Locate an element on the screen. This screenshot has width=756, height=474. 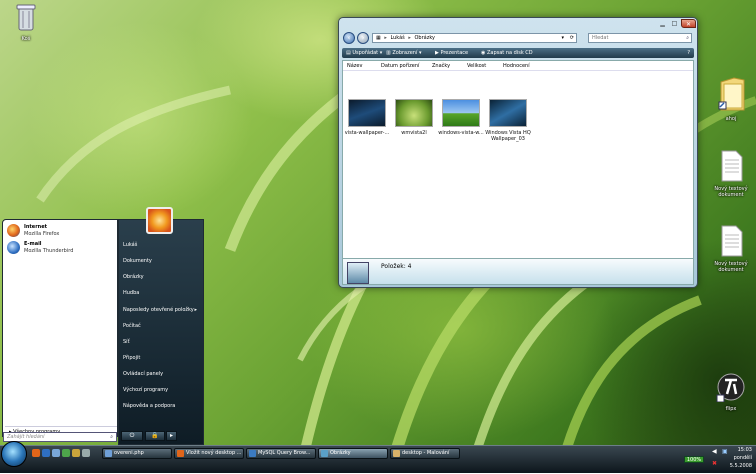
dropdown-arrow-icon: ▾ is located at coordinates (562, 38).